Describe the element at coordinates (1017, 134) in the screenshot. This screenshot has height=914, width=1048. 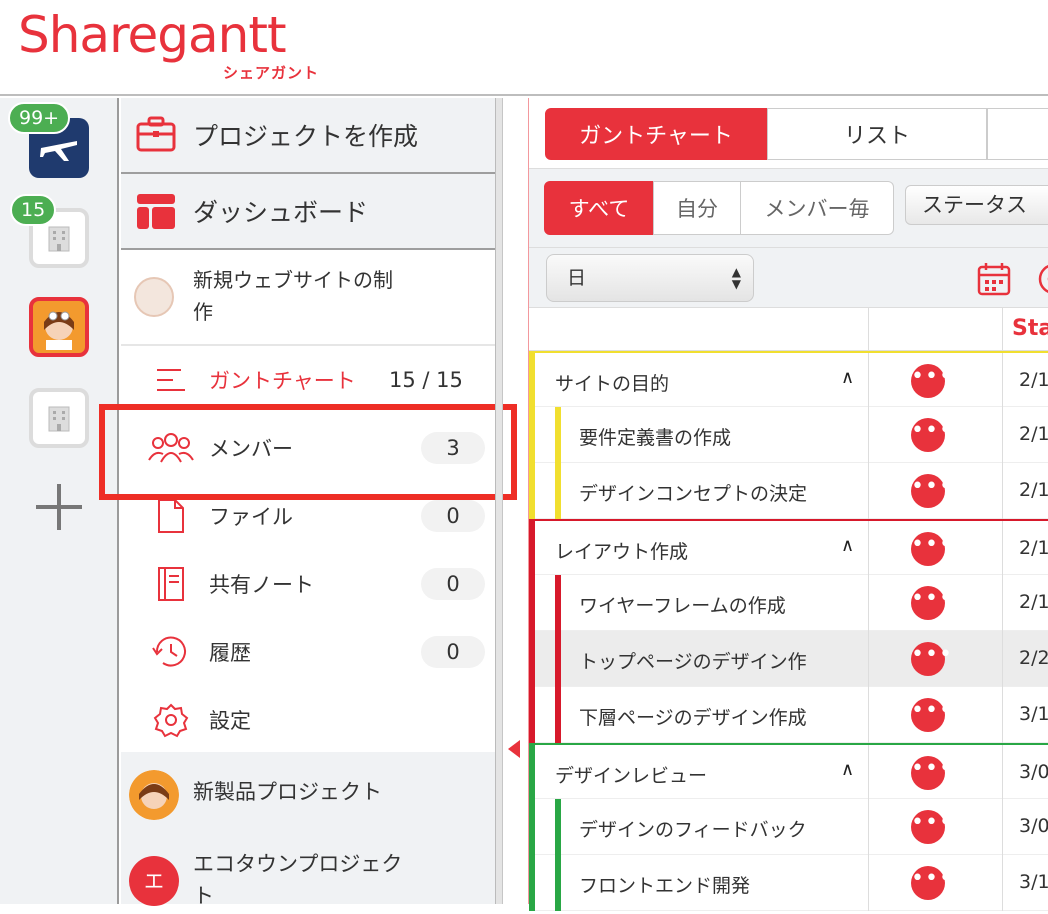
I see `tab-other` at that location.